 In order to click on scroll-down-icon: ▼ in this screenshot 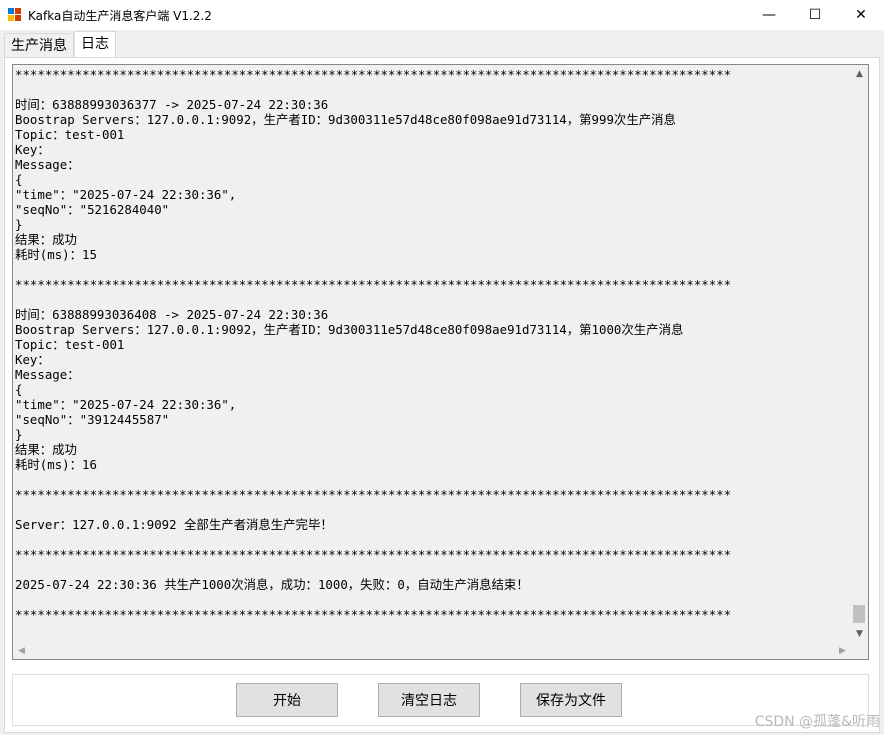, I will do `click(859, 633)`.